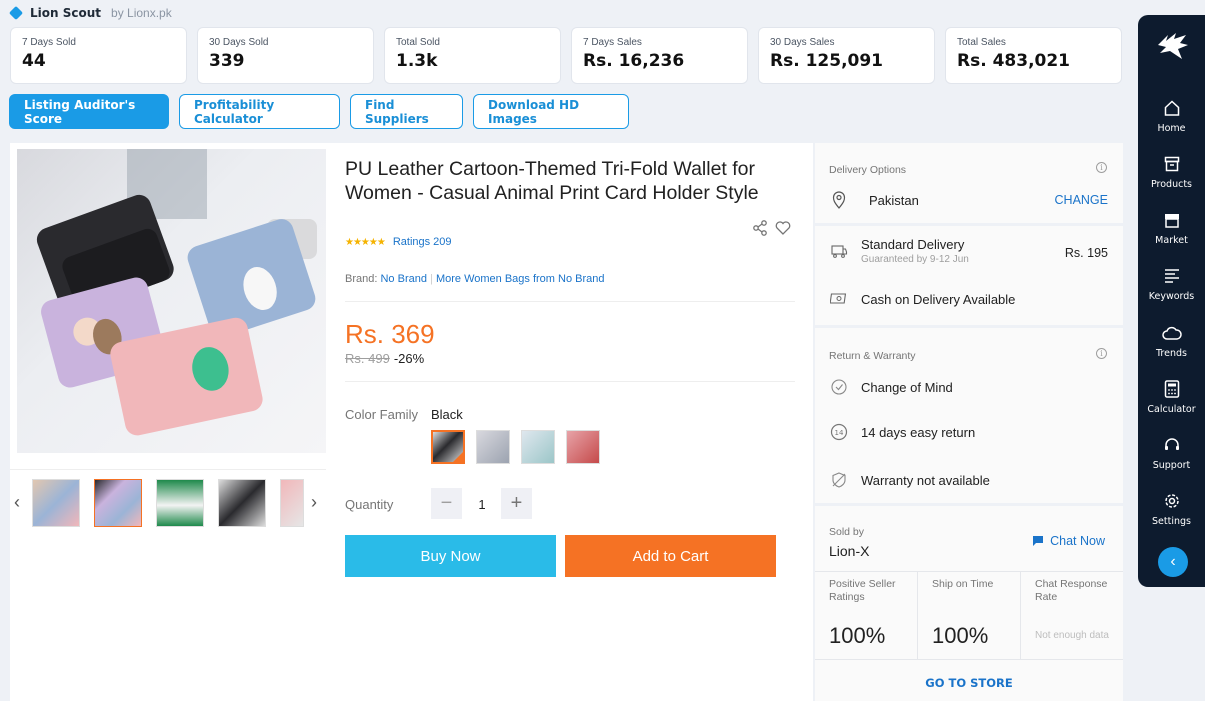 The width and height of the screenshot is (1205, 701). Describe the element at coordinates (1171, 353) in the screenshot. I see `nav-label: Trends` at that location.